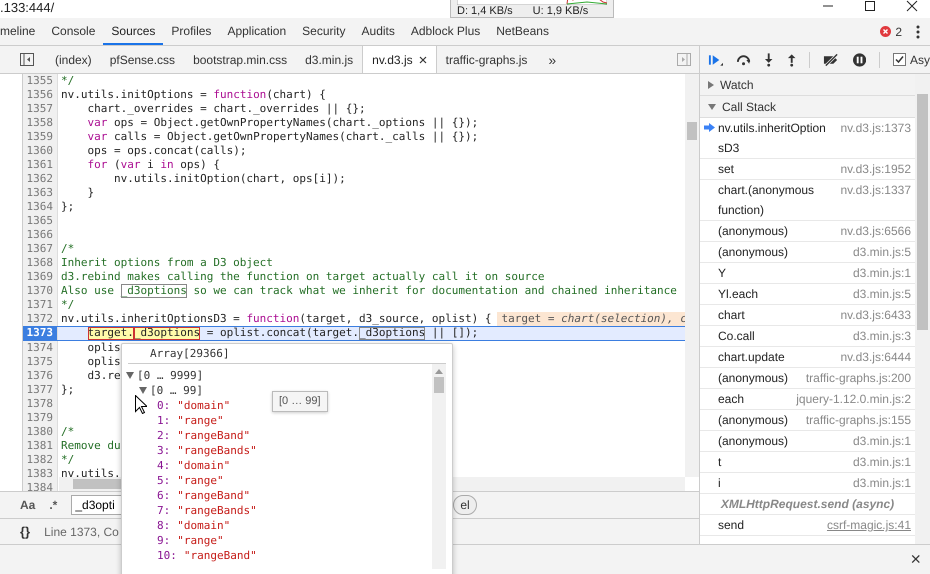 The width and height of the screenshot is (930, 574). What do you see at coordinates (151, 319) in the screenshot?
I see `code-text: nv.utils.inheritOptionsD3 =` at bounding box center [151, 319].